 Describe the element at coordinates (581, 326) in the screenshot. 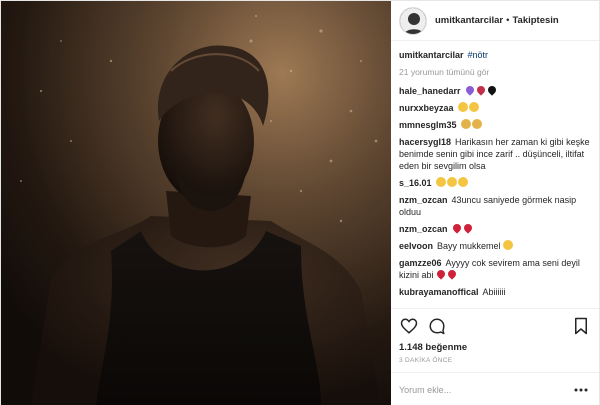

I see `bookmark-icon` at that location.